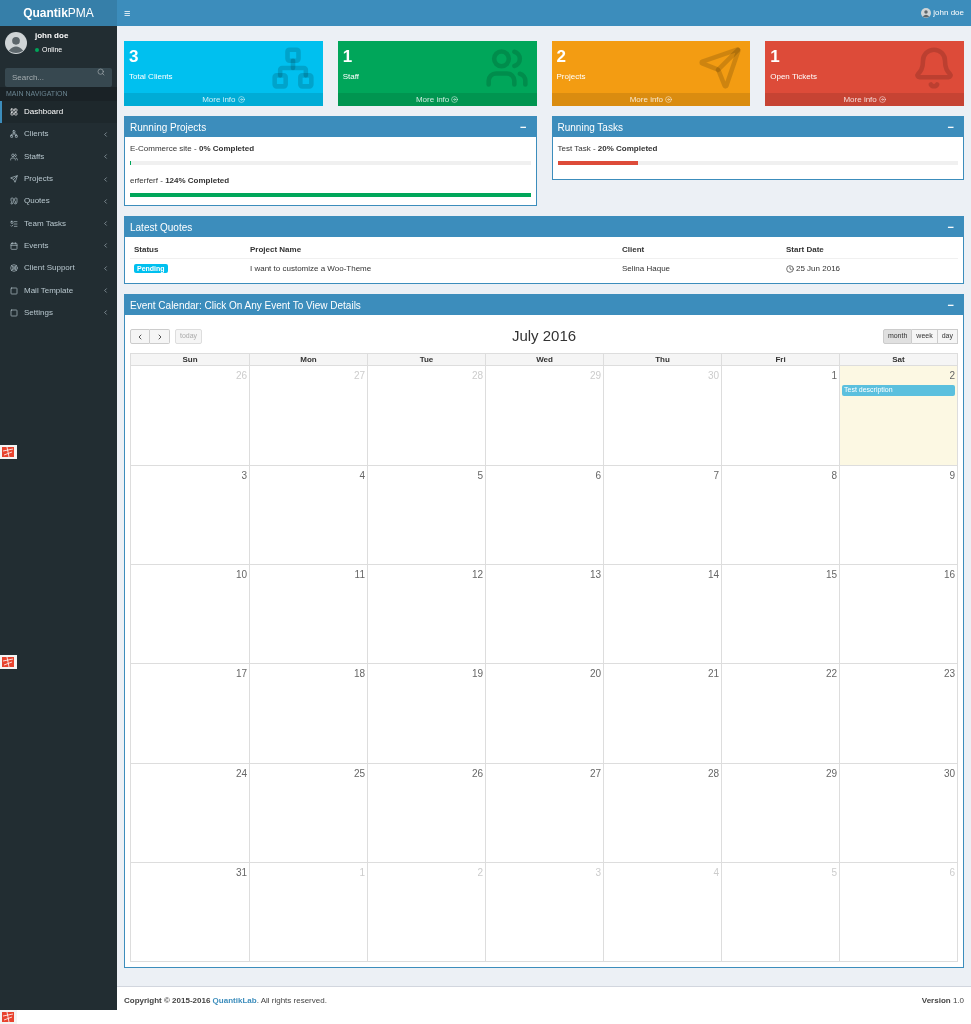 This screenshot has height=1024, width=971. What do you see at coordinates (898, 812) in the screenshot?
I see `day-cell: 30` at bounding box center [898, 812].